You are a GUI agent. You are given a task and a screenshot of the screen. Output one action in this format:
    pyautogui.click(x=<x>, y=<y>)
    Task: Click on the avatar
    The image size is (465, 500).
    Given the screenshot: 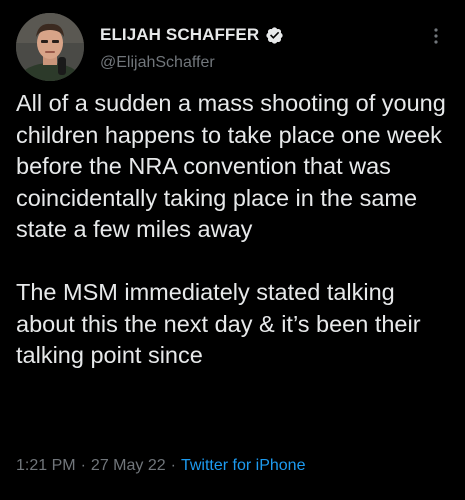 What is the action you would take?
    pyautogui.click(x=50, y=47)
    